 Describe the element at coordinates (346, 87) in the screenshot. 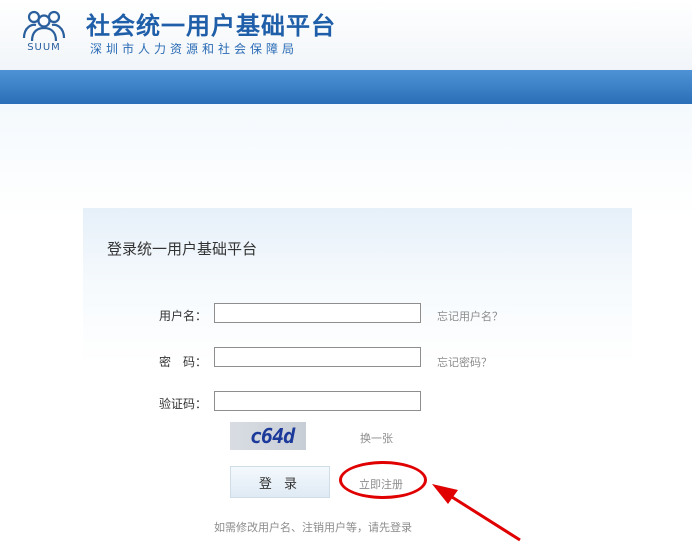

I see `nav-bar` at that location.